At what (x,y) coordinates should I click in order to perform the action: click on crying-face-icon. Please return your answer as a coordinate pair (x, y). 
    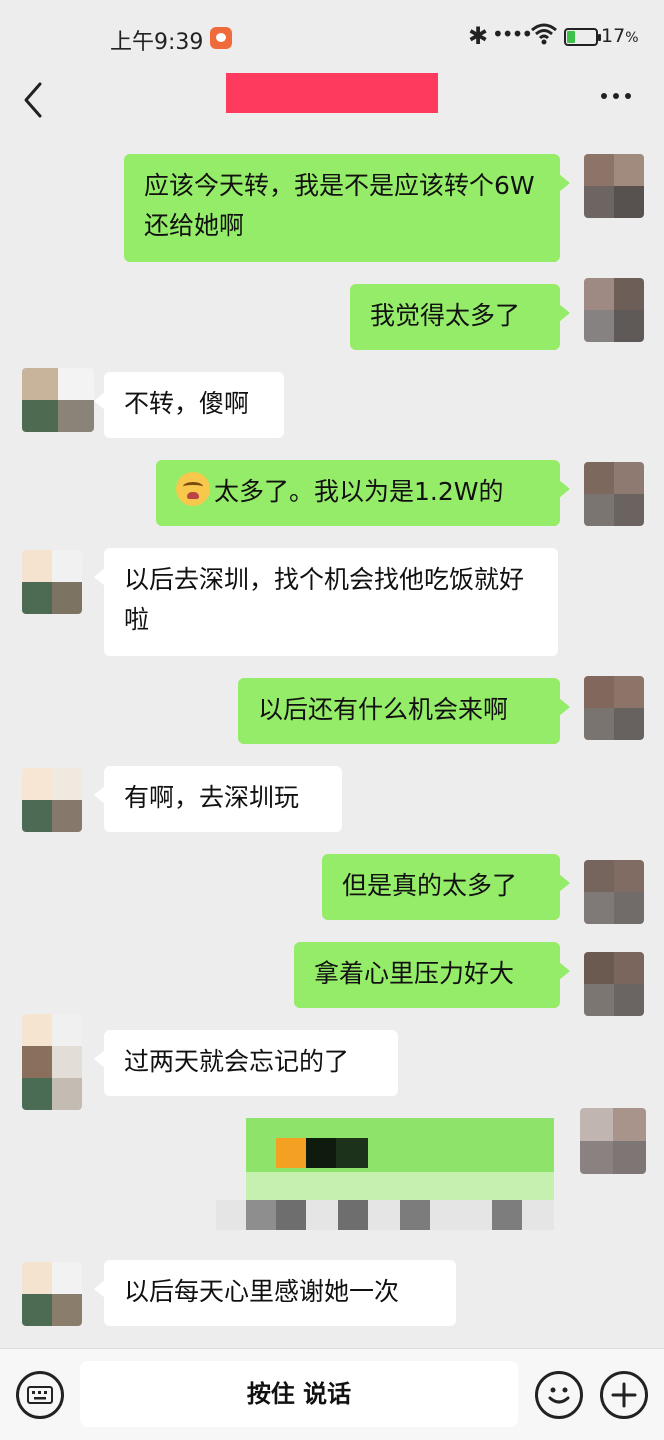
    Looking at the image, I should click on (193, 489).